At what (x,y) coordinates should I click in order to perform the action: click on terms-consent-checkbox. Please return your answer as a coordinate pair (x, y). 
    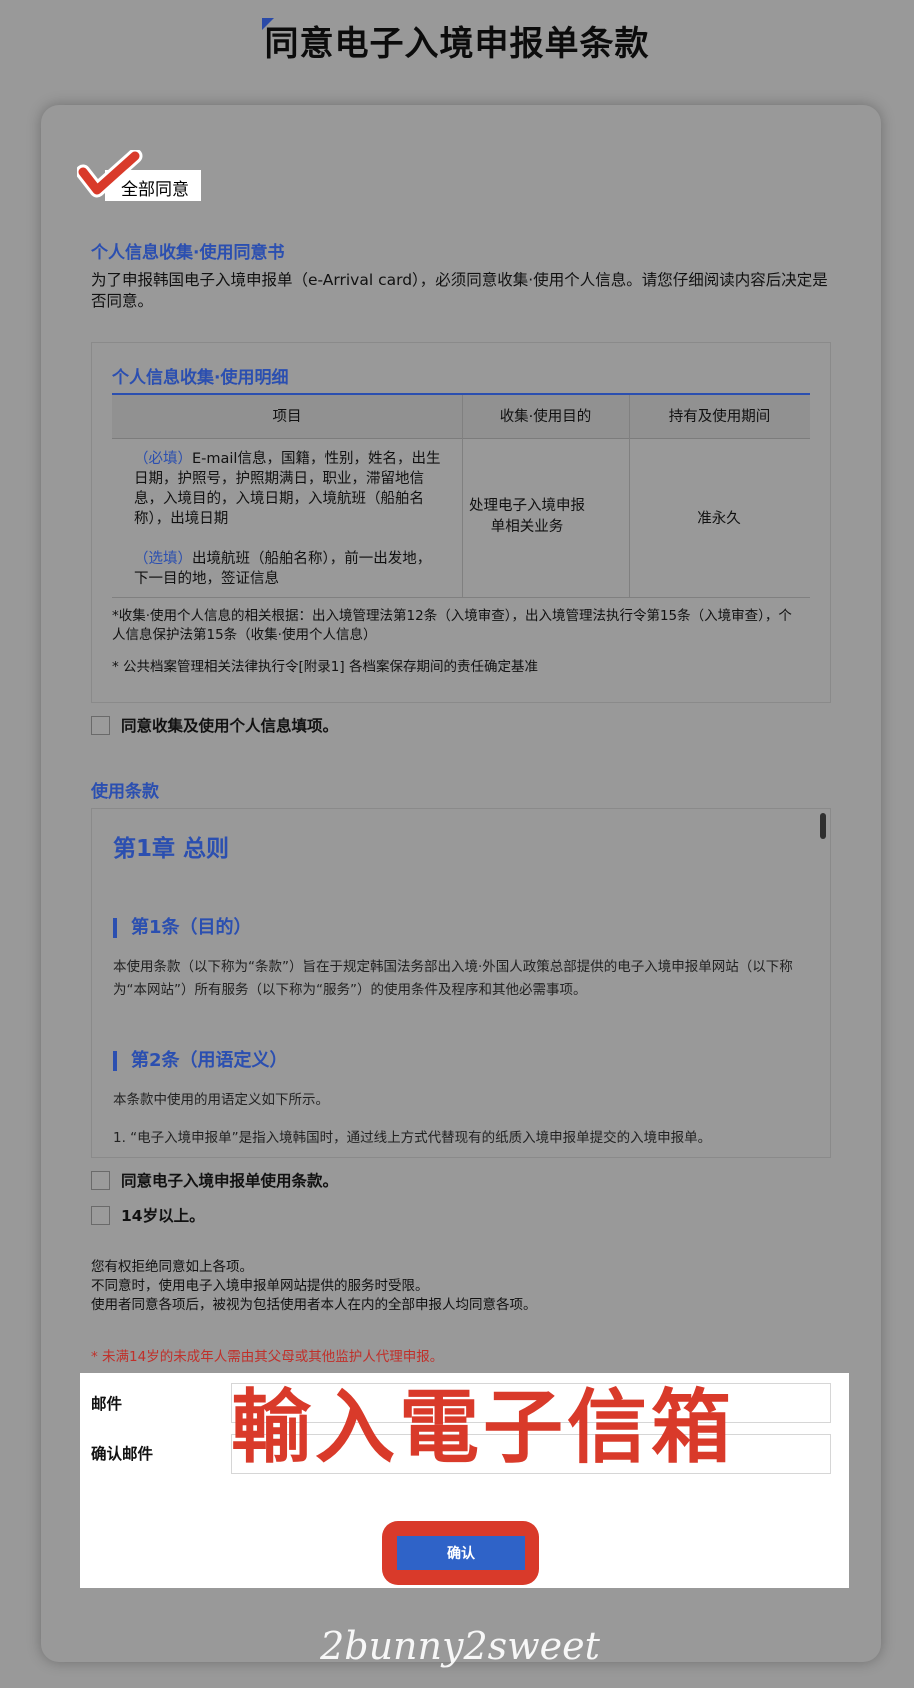
    Looking at the image, I should click on (100, 1180).